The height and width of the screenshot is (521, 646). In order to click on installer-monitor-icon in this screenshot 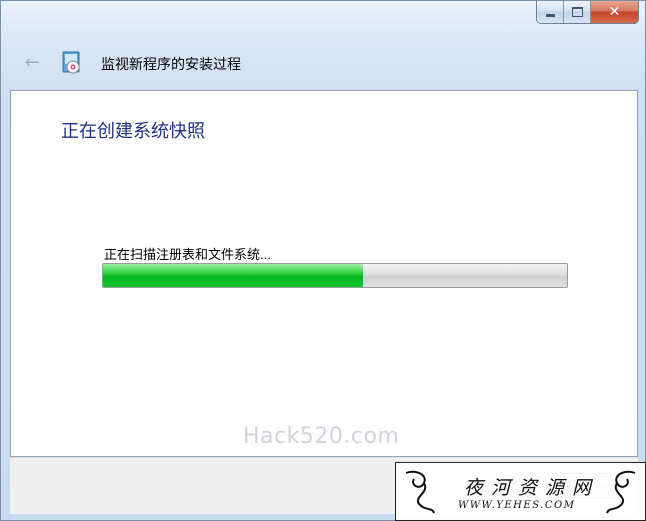, I will do `click(72, 63)`.